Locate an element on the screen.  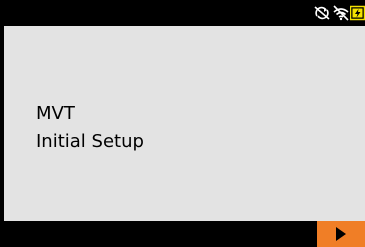
screen-title: Initial Setup is located at coordinates (90, 141).